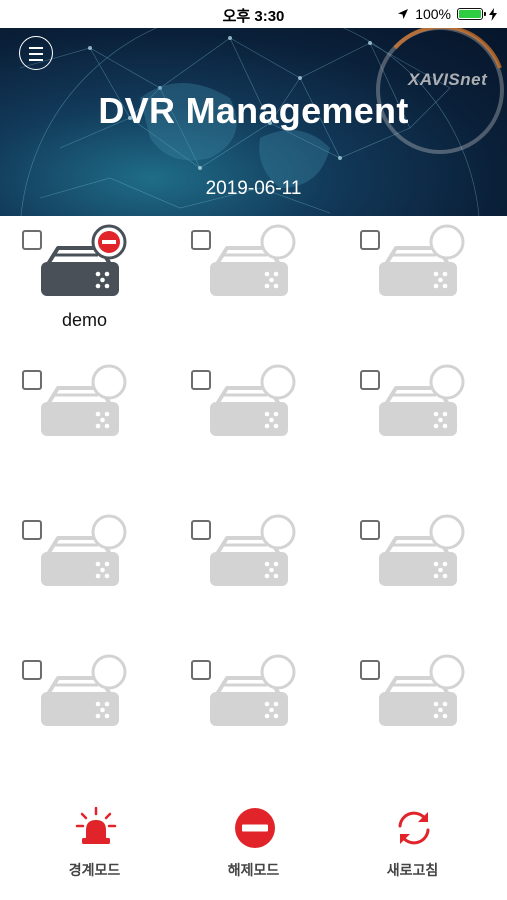 The height and width of the screenshot is (900, 507). Describe the element at coordinates (471, 14) in the screenshot. I see `battery-icon` at that location.